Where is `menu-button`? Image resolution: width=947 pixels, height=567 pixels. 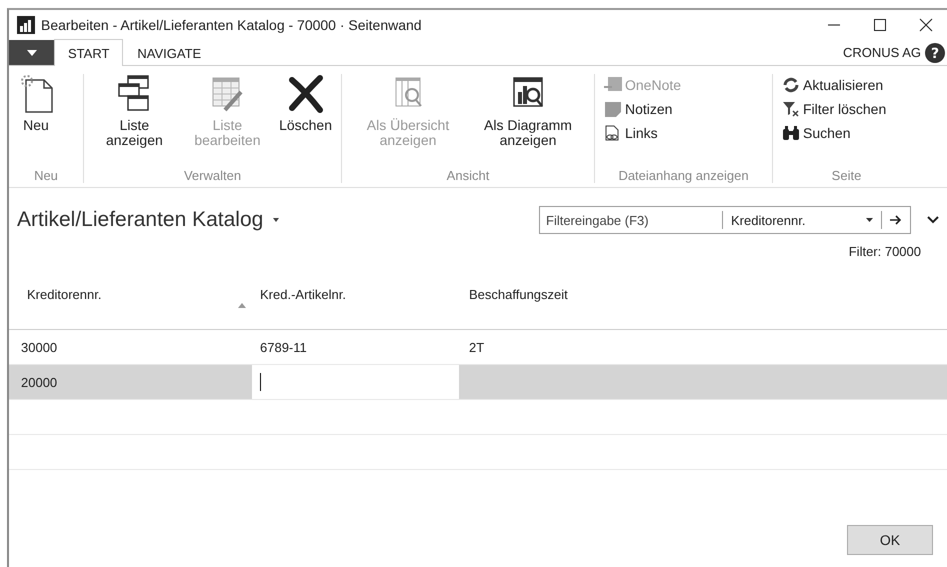 menu-button is located at coordinates (31, 52).